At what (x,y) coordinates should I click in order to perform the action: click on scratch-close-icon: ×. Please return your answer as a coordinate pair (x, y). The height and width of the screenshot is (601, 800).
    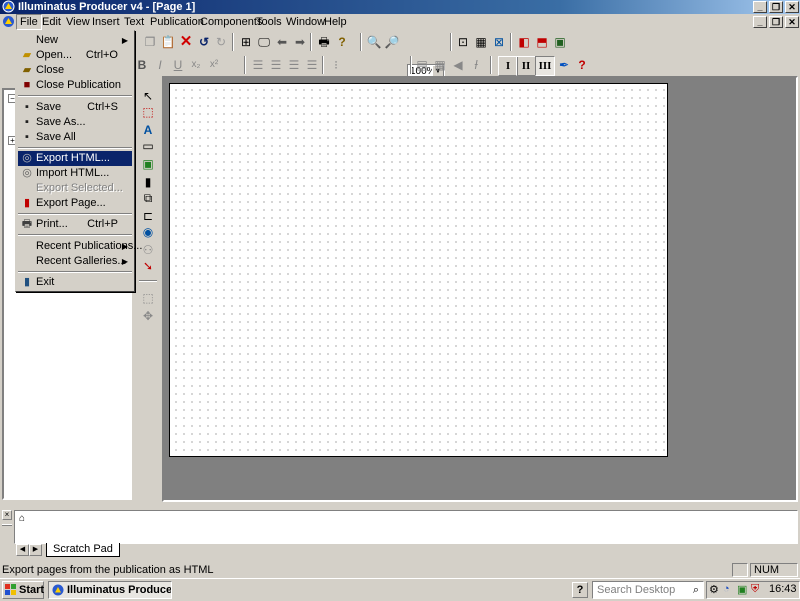
    Looking at the image, I should click on (7, 515).